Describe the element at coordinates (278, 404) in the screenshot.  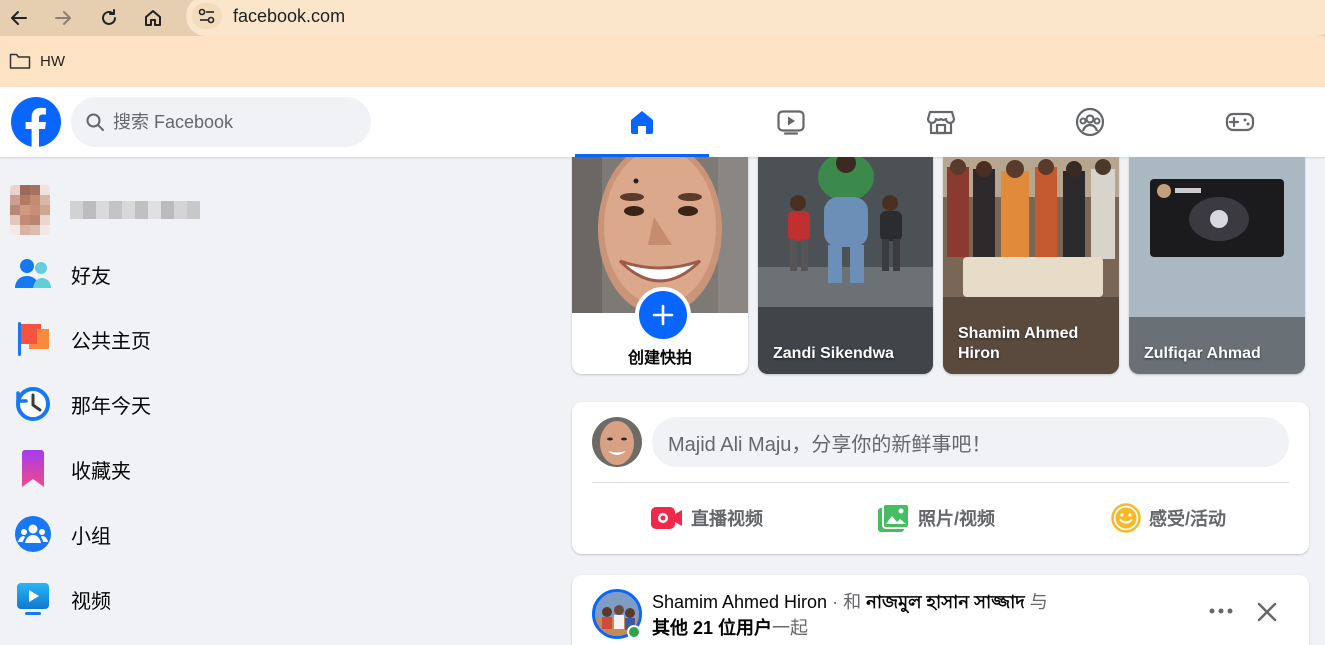
I see `sidebar-item-memories: 那年今天` at that location.